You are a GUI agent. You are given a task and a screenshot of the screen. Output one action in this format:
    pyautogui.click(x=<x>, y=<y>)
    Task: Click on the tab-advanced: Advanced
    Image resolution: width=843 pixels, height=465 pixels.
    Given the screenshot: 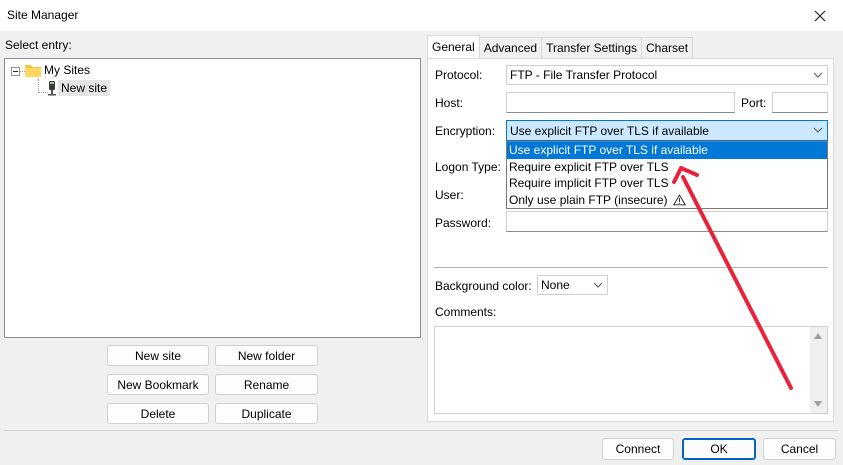 What is the action you would take?
    pyautogui.click(x=510, y=47)
    